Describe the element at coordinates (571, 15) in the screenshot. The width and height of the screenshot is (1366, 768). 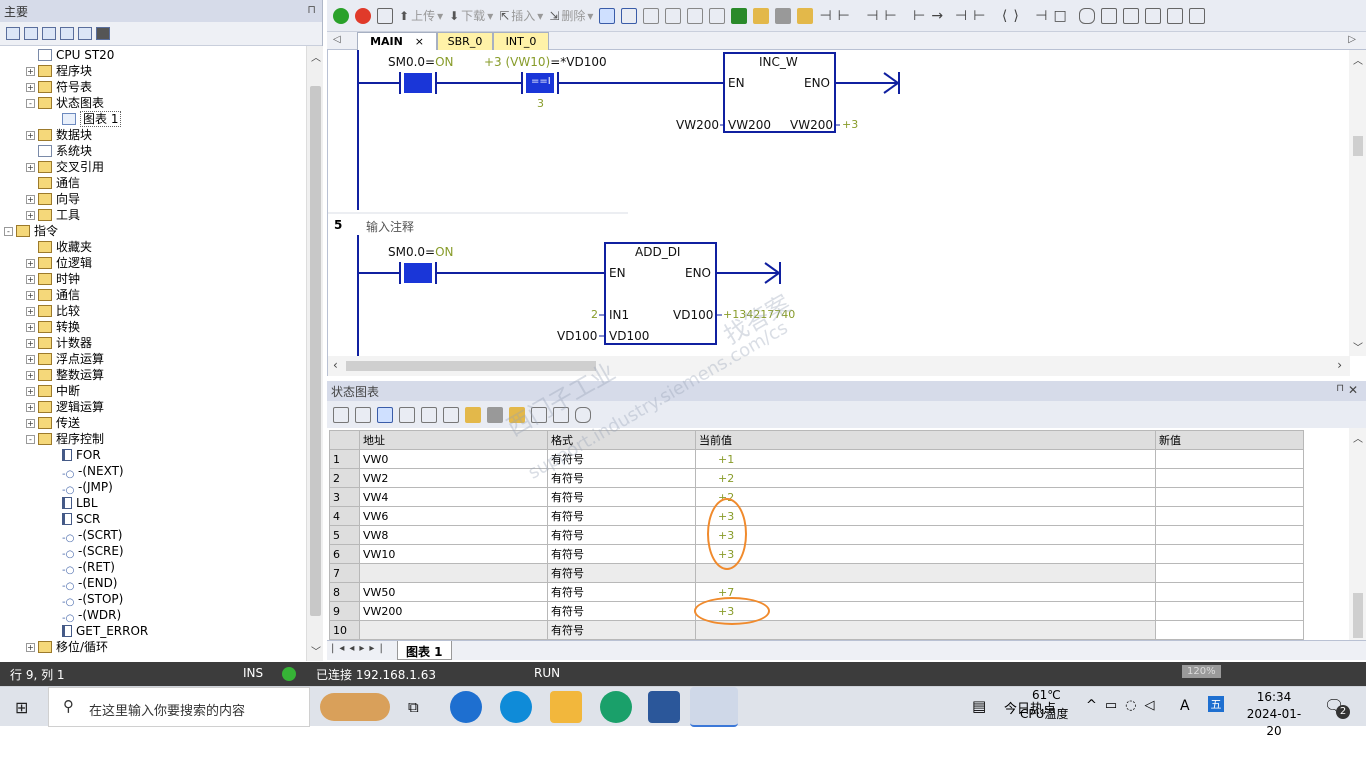
I see `delete-button: ⇲ 删除 ▾` at that location.